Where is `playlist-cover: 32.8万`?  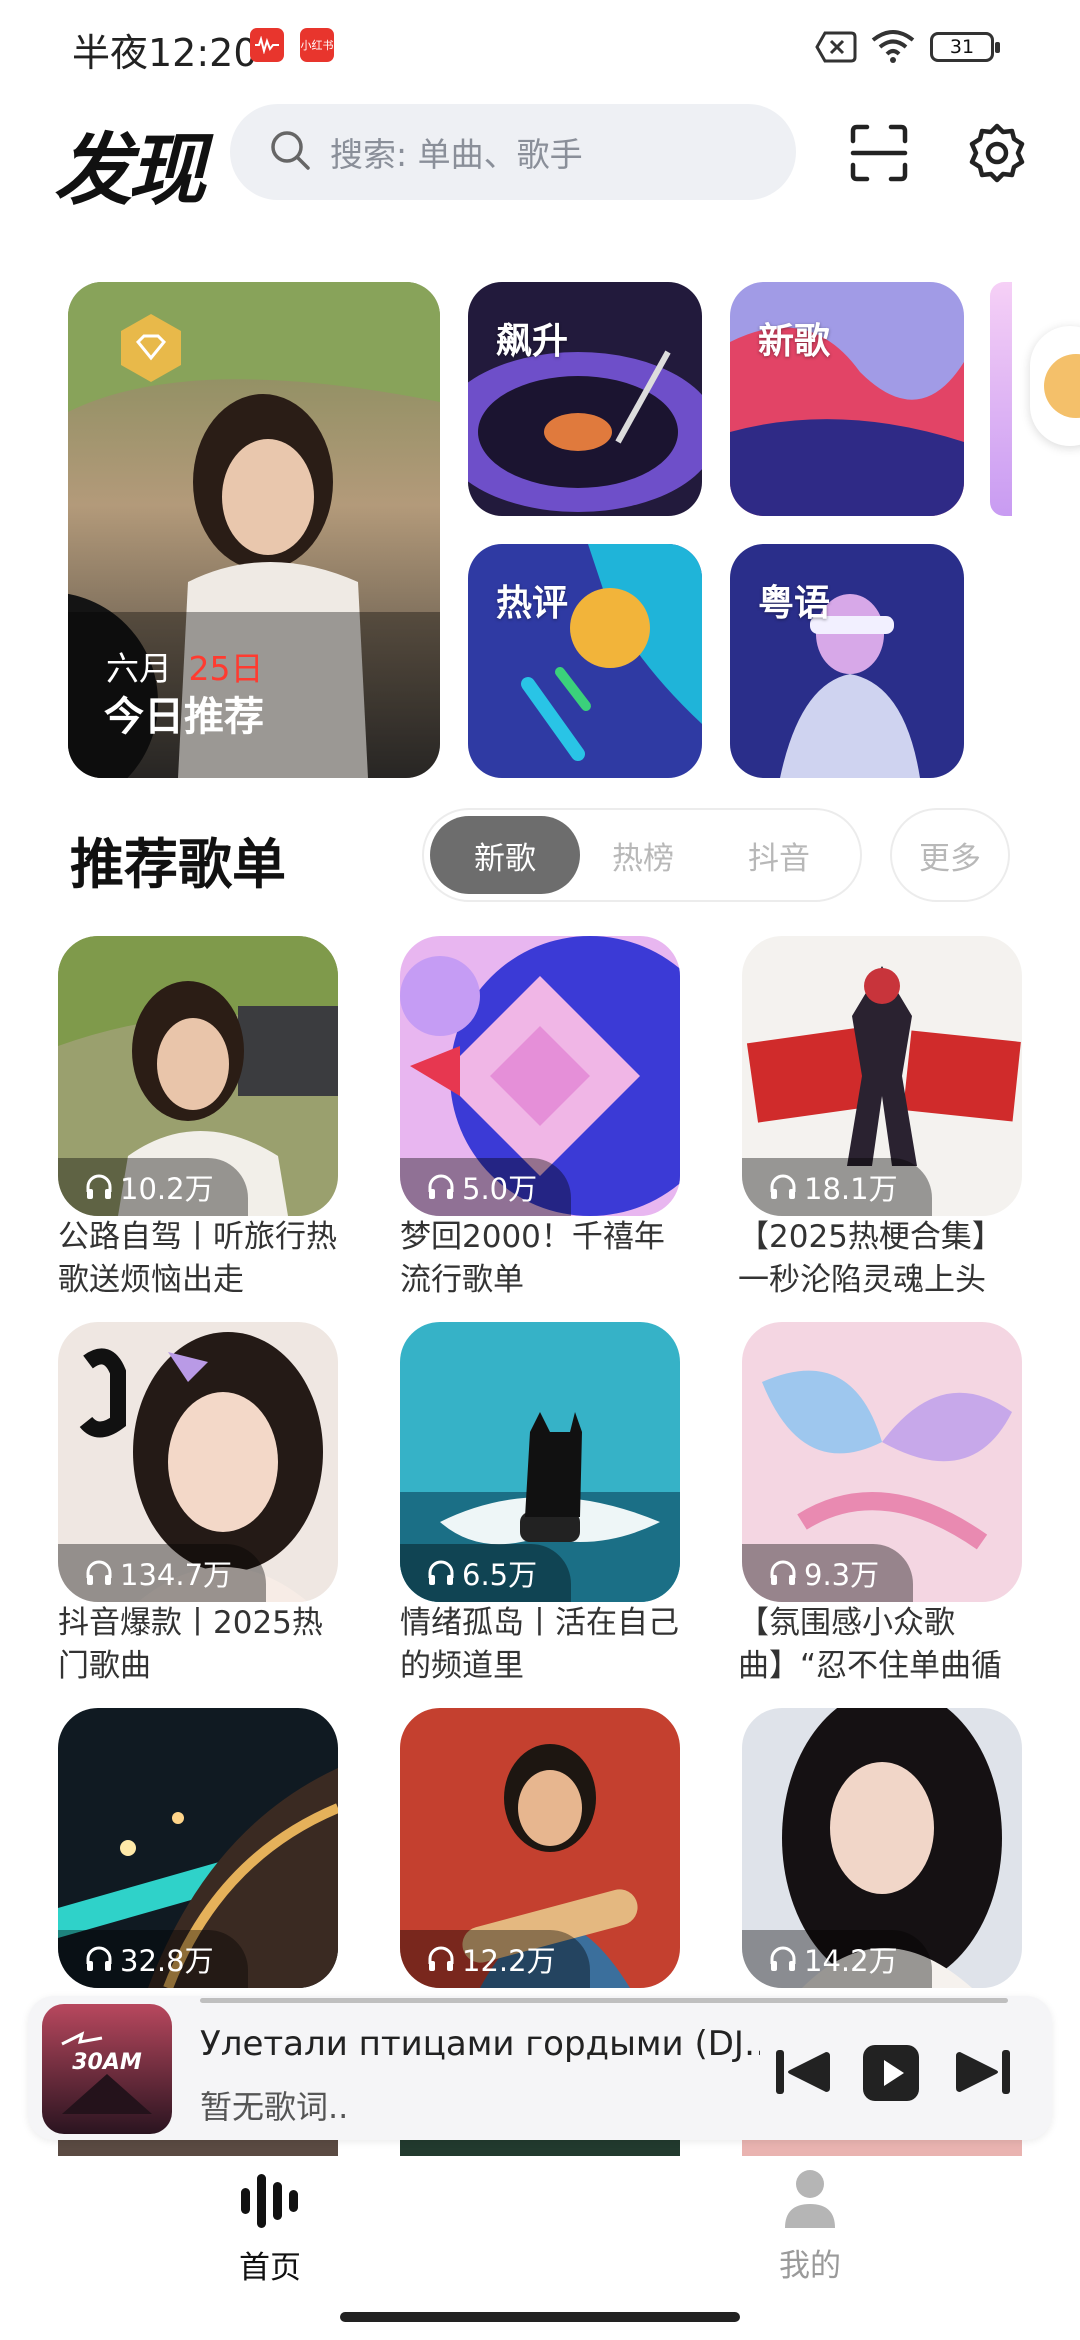 playlist-cover: 32.8万 is located at coordinates (198, 1848).